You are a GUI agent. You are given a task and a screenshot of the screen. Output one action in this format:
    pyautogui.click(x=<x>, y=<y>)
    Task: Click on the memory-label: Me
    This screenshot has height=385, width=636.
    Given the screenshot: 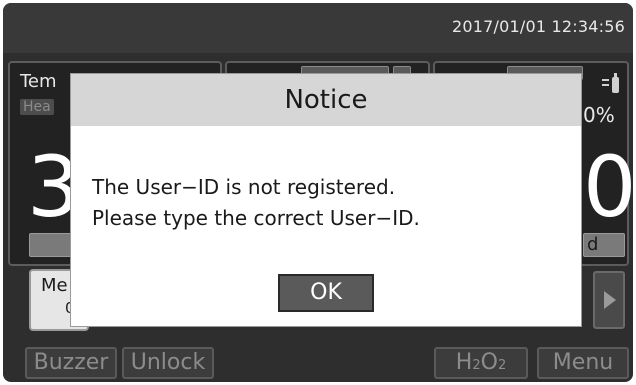 What is the action you would take?
    pyautogui.click(x=54, y=285)
    